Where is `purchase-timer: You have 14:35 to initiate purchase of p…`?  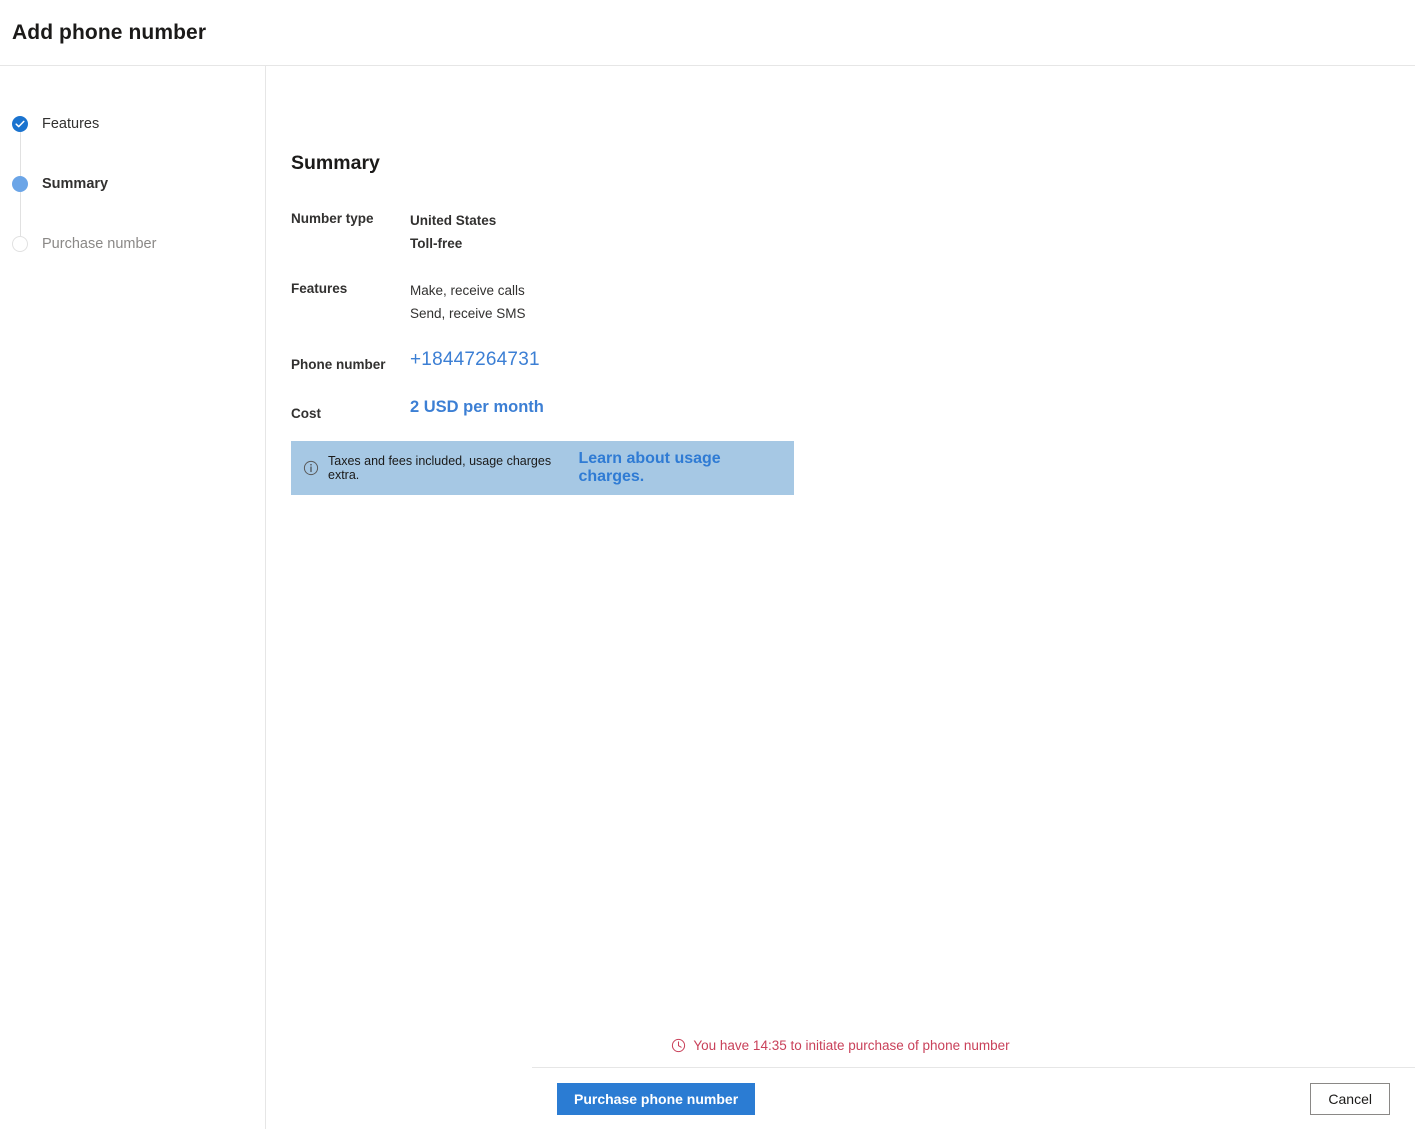 purchase-timer: You have 14:35 to initiate purchase of p… is located at coordinates (840, 1045).